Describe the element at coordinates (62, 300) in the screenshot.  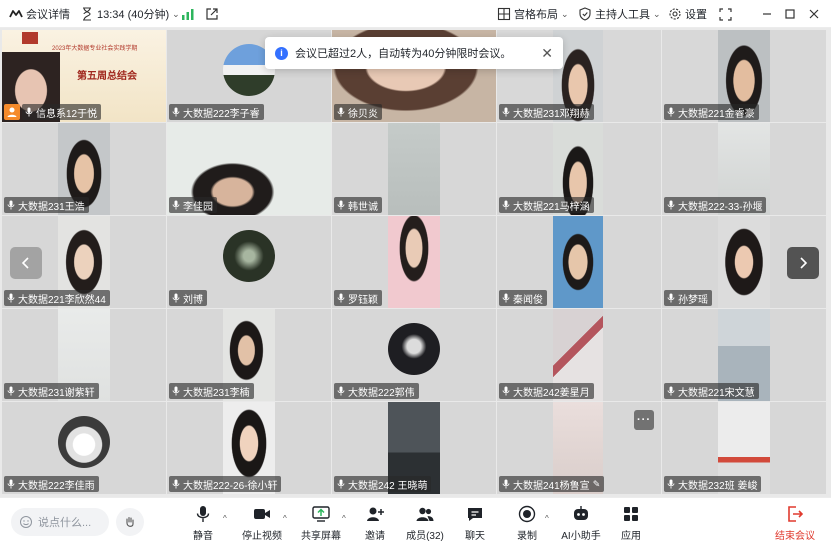
I see `participant-name: 大数据221李欣然44` at that location.